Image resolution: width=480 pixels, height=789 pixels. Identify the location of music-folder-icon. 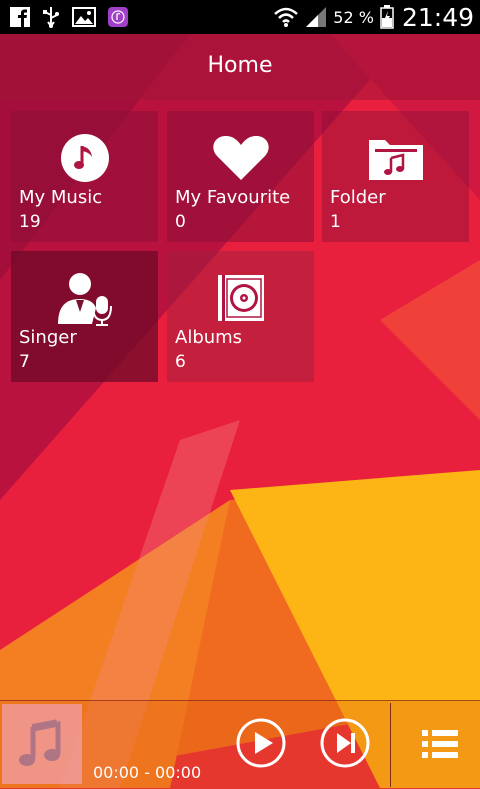
(395, 160).